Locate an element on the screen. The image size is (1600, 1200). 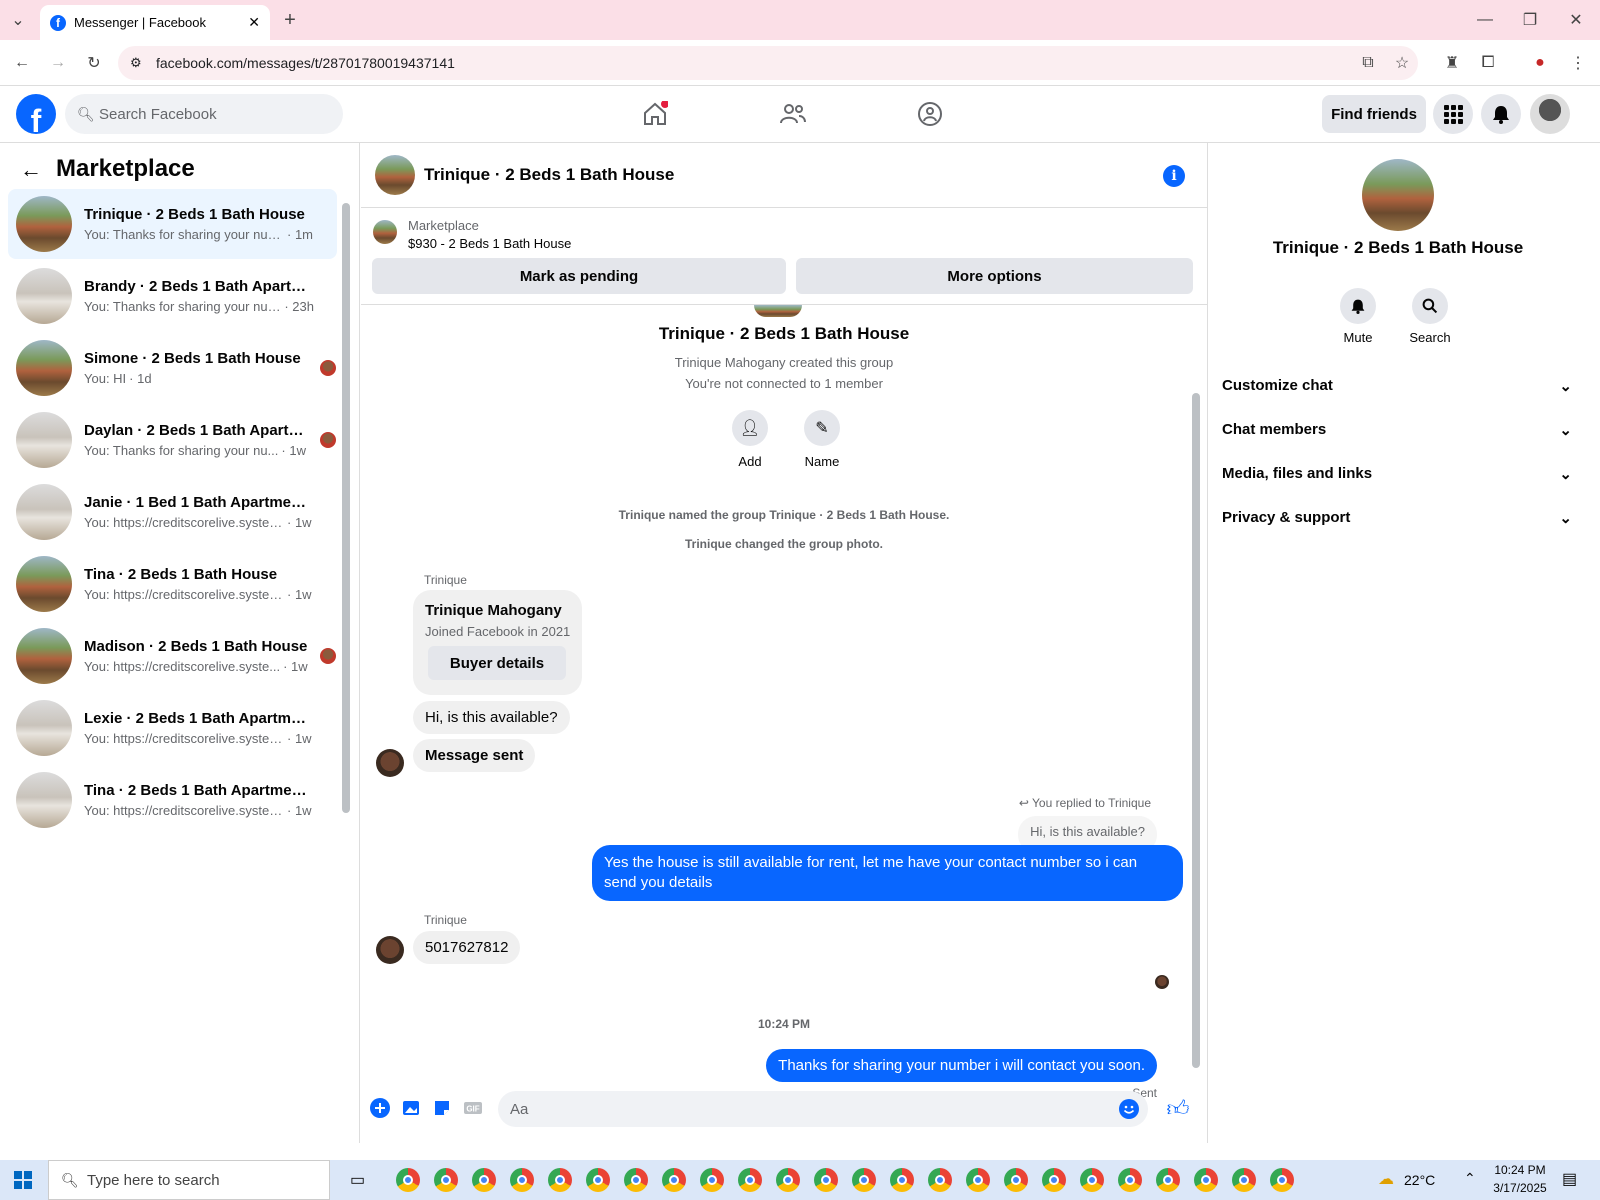
listing-title: $930 - 2 Beds 1 Bath House is located at coordinates (489, 243).